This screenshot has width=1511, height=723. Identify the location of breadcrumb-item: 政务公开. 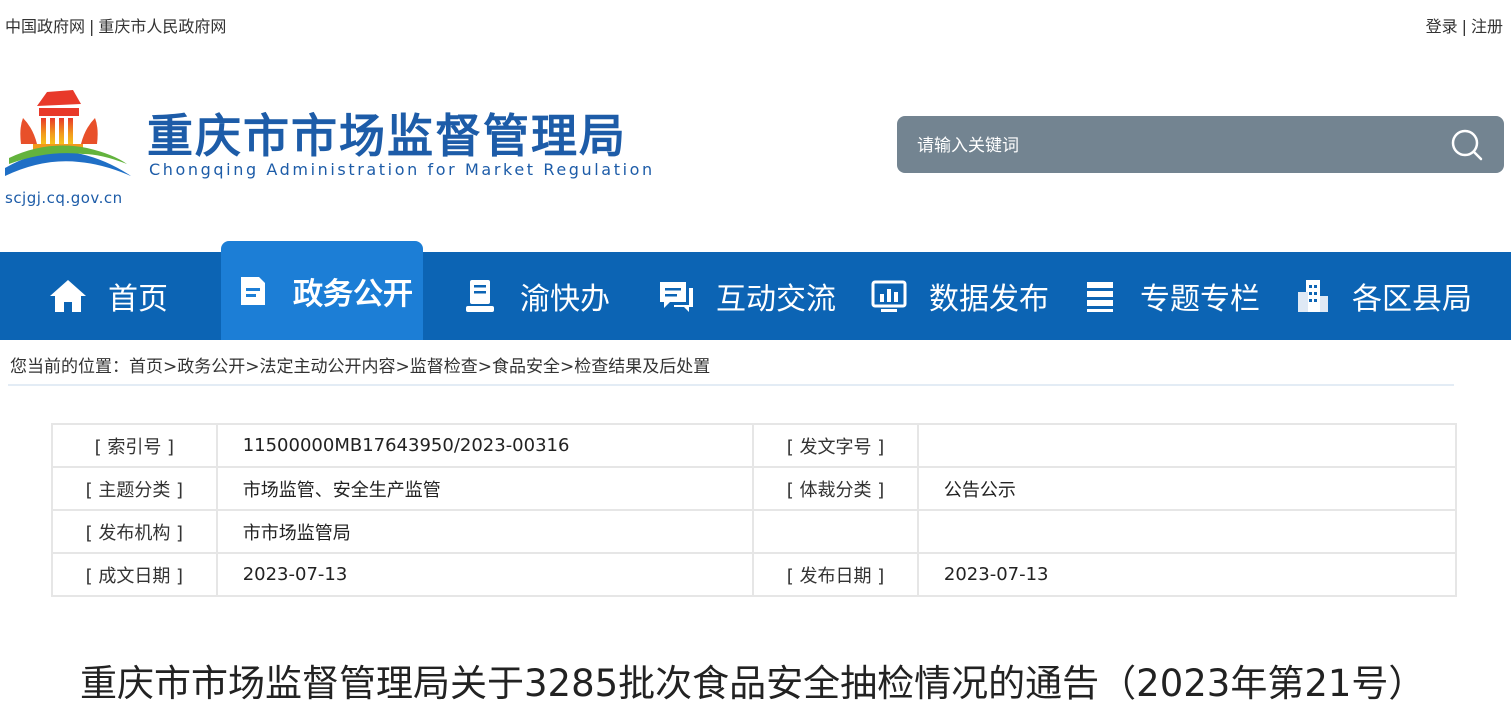
(211, 367).